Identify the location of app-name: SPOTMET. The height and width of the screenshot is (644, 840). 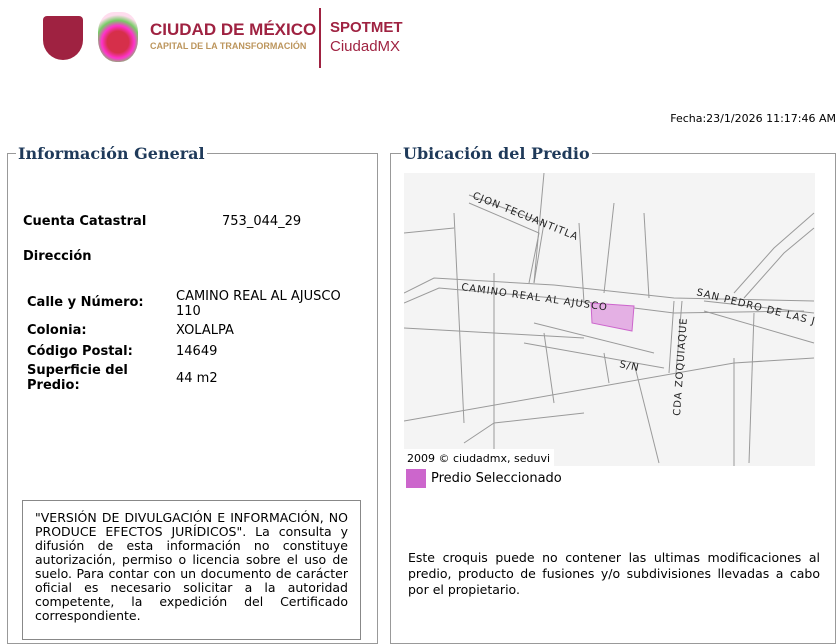
(366, 27).